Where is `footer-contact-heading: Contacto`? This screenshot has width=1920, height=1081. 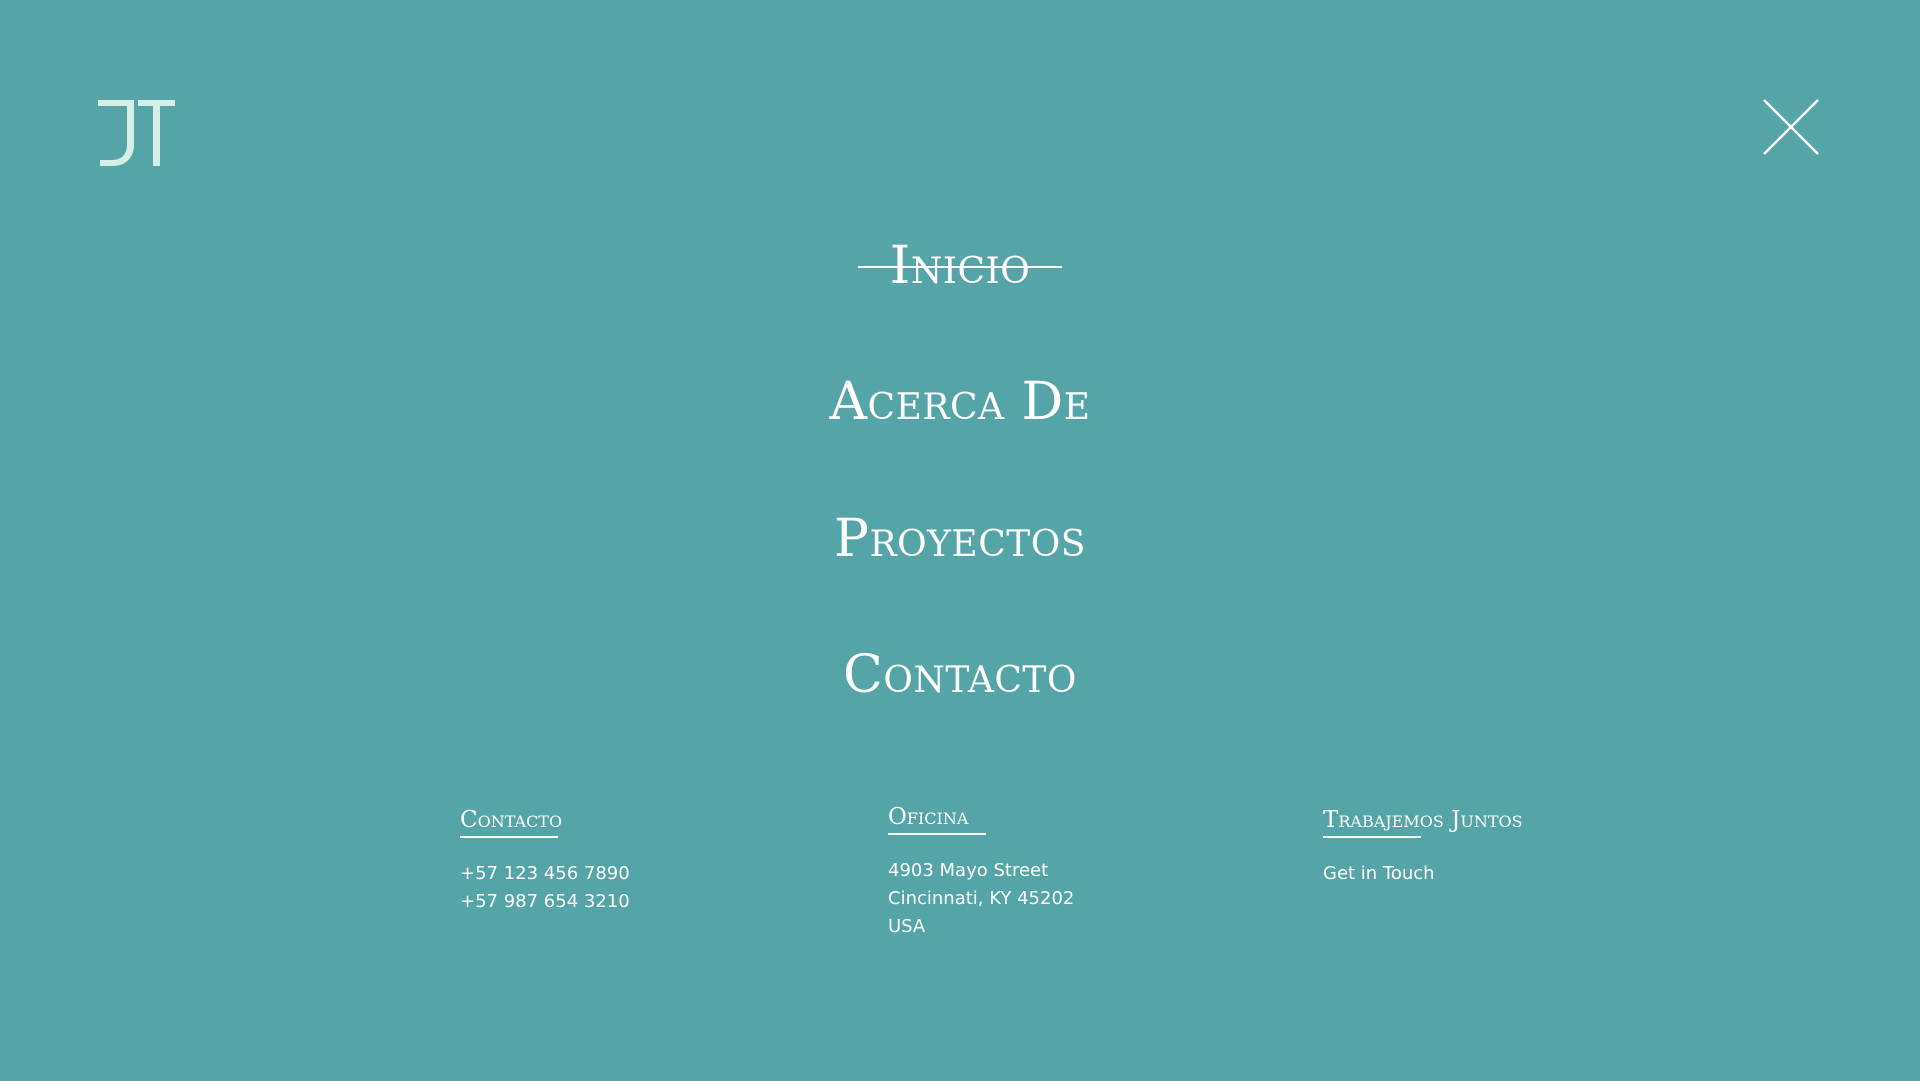 footer-contact-heading: Contacto is located at coordinates (511, 822).